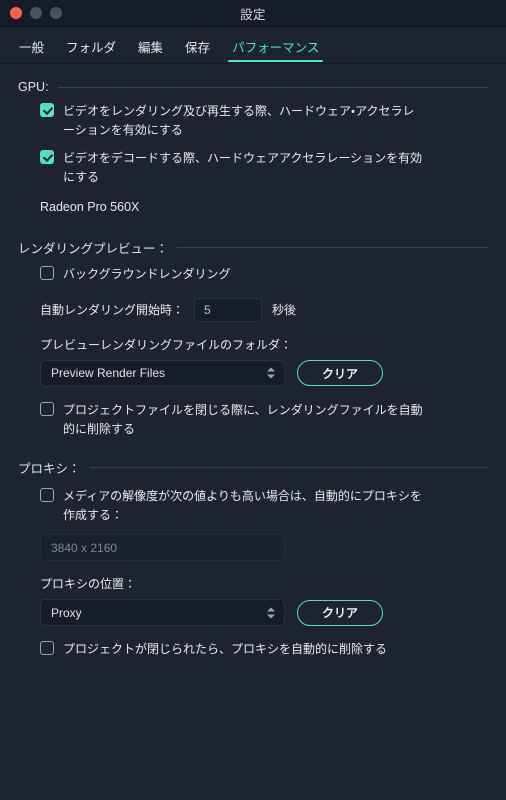  I want to click on proxy-resolution-input: 3840 x 2160, so click(162, 548).